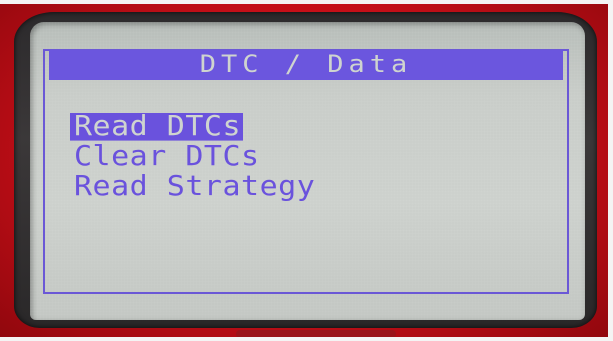 Image resolution: width=613 pixels, height=341 pixels. I want to click on menu-item-read-dtcs: Read DTCs, so click(192, 128).